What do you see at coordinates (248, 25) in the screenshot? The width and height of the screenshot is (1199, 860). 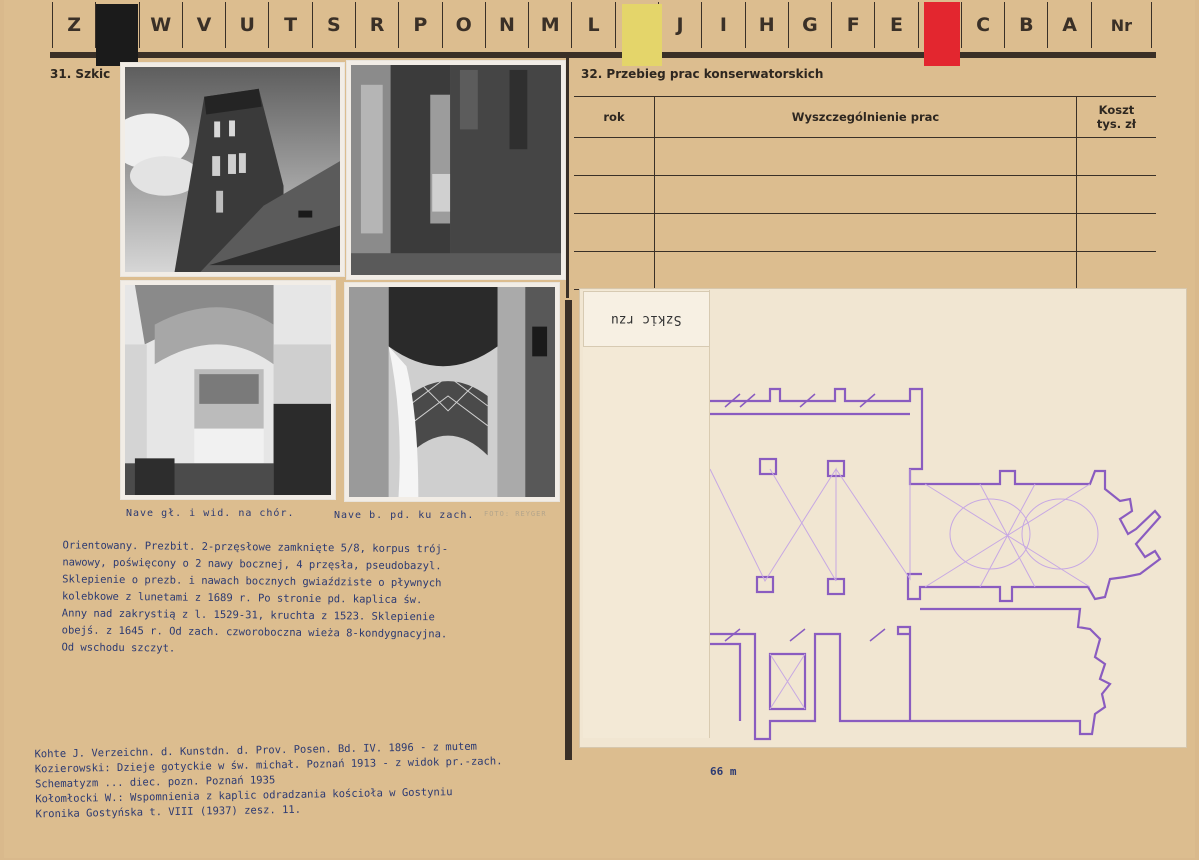 I see `index-letter: U` at bounding box center [248, 25].